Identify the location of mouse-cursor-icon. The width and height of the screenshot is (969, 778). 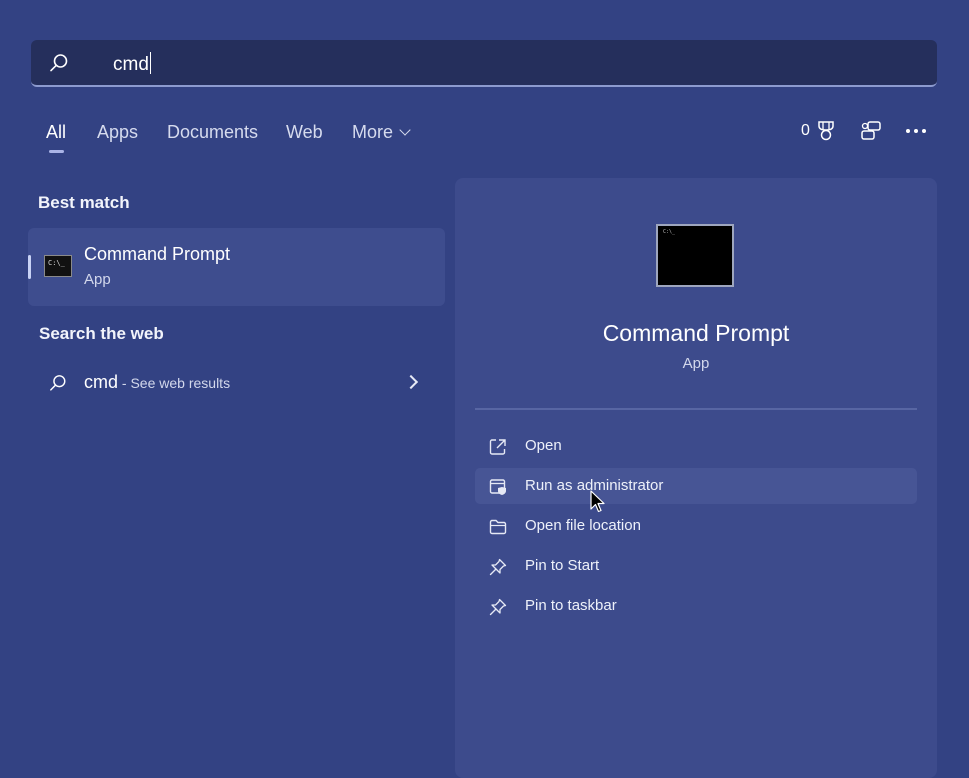
(597, 501).